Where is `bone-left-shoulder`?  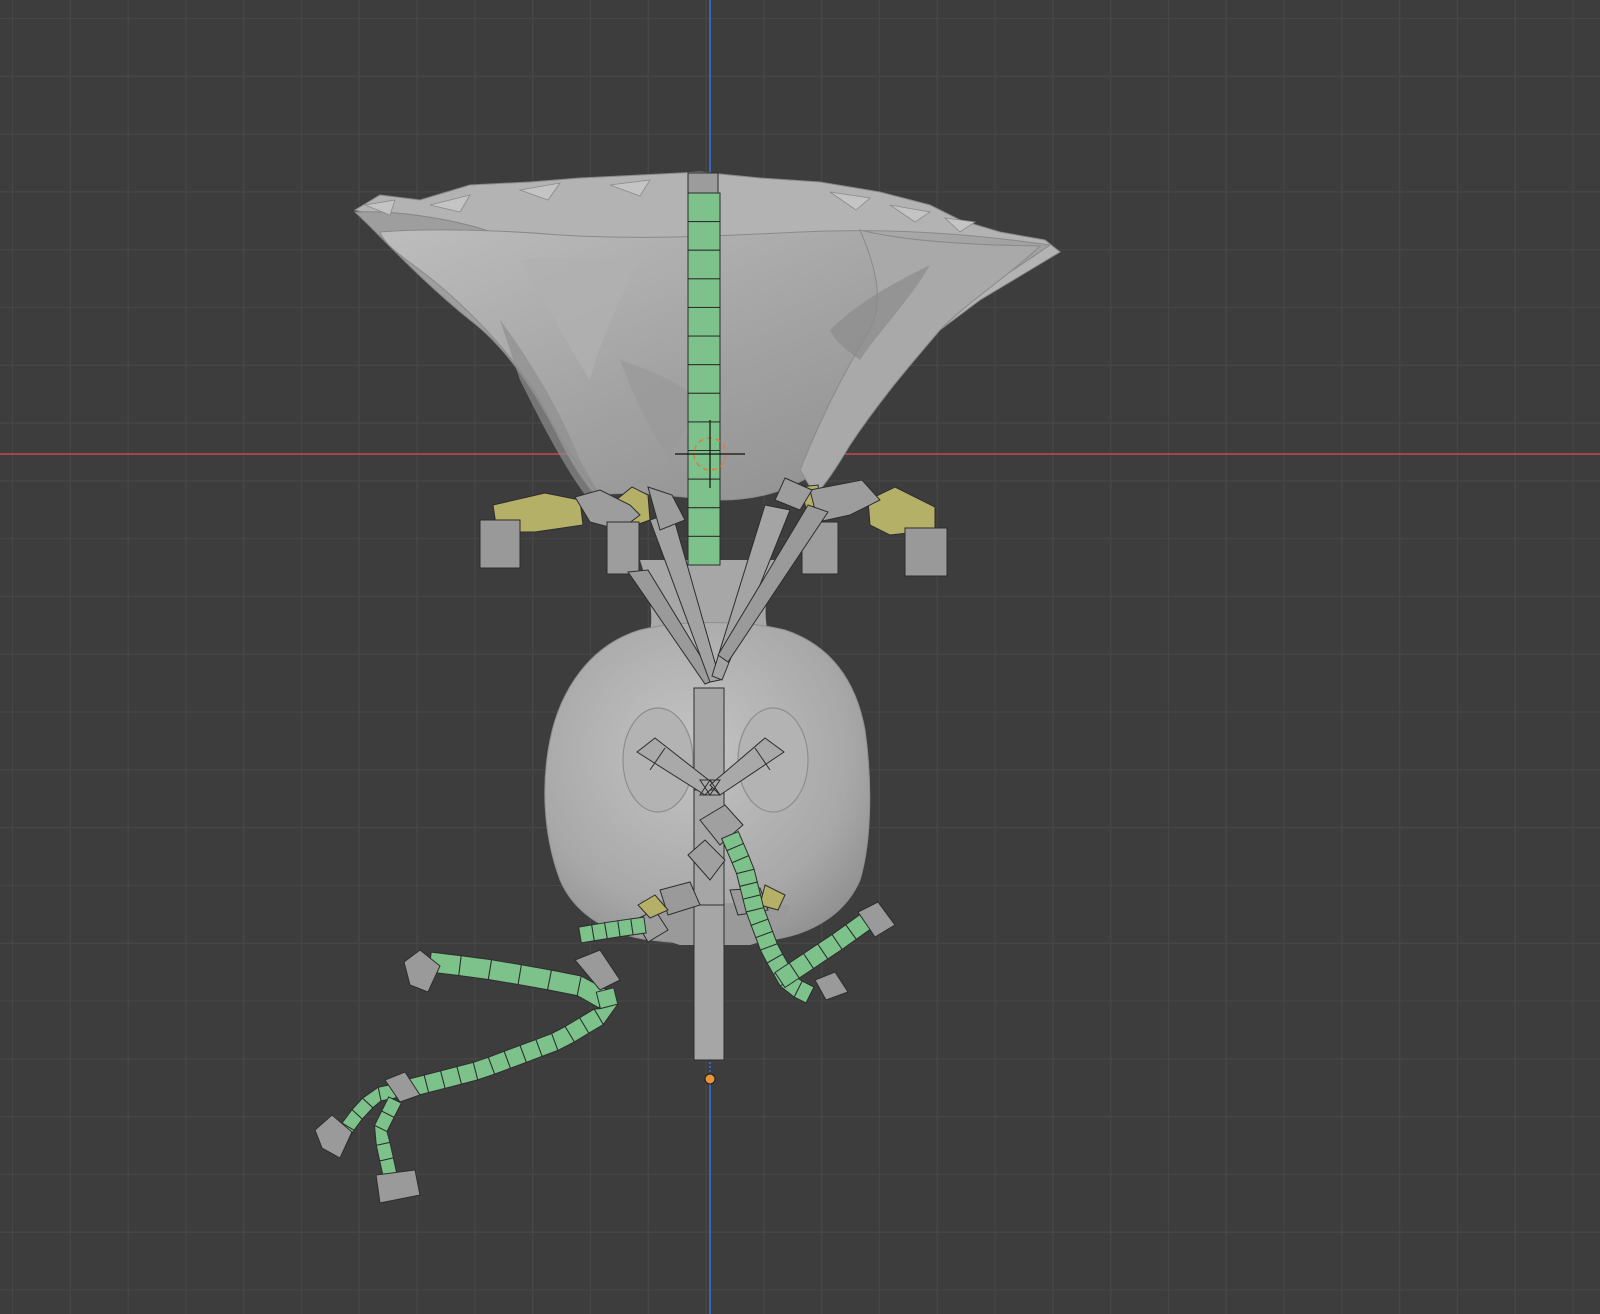
bone-left-shoulder is located at coordinates (623, 548).